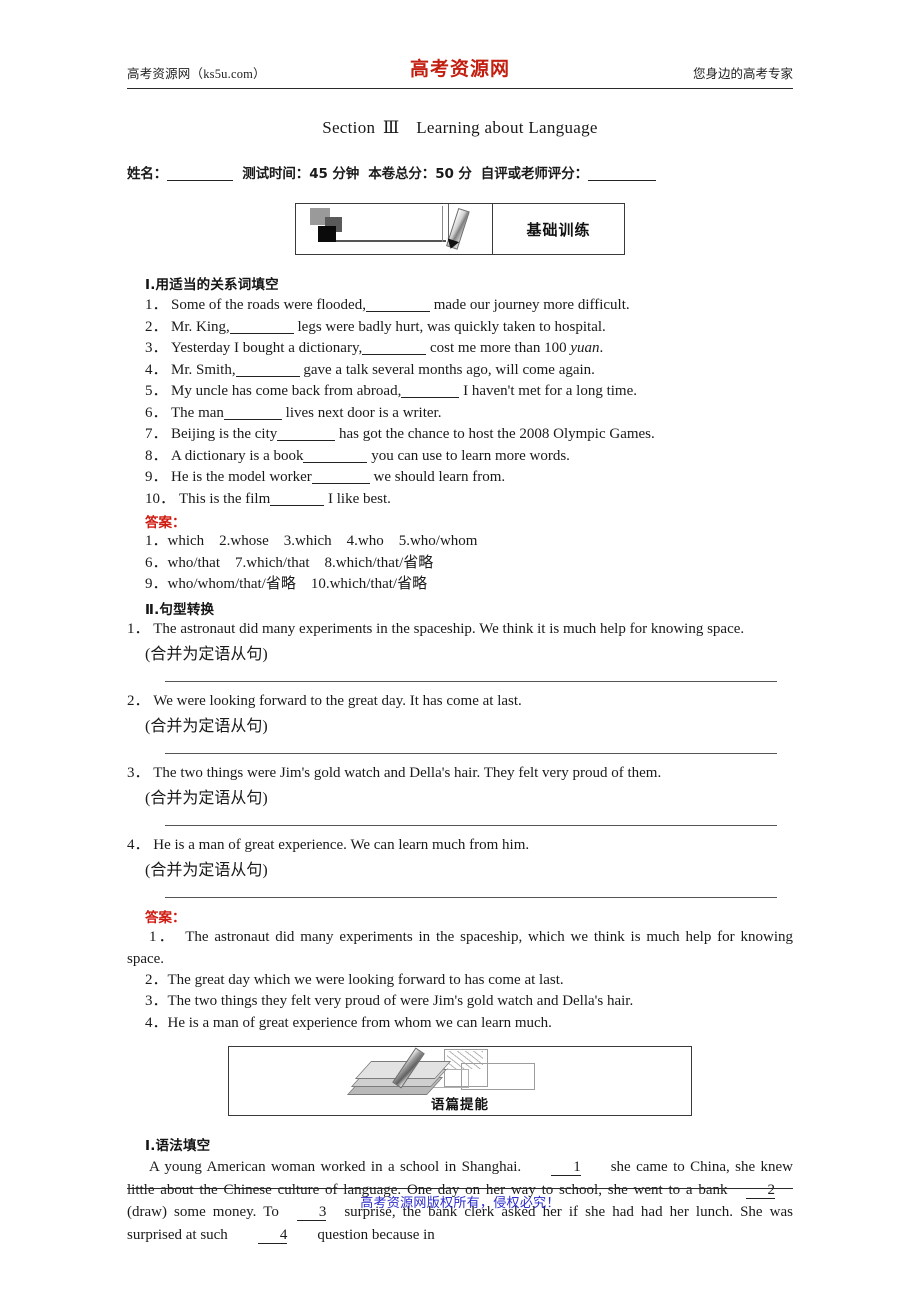 The image size is (920, 1302). Describe the element at coordinates (460, 88) in the screenshot. I see `header-divider` at that location.